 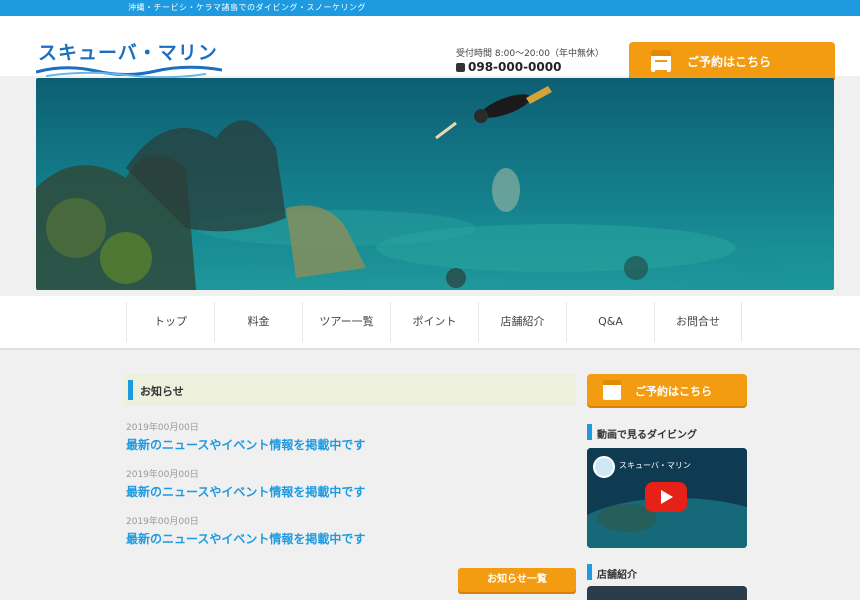 What do you see at coordinates (350, 390) in the screenshot?
I see `news-heading: お知らせ` at bounding box center [350, 390].